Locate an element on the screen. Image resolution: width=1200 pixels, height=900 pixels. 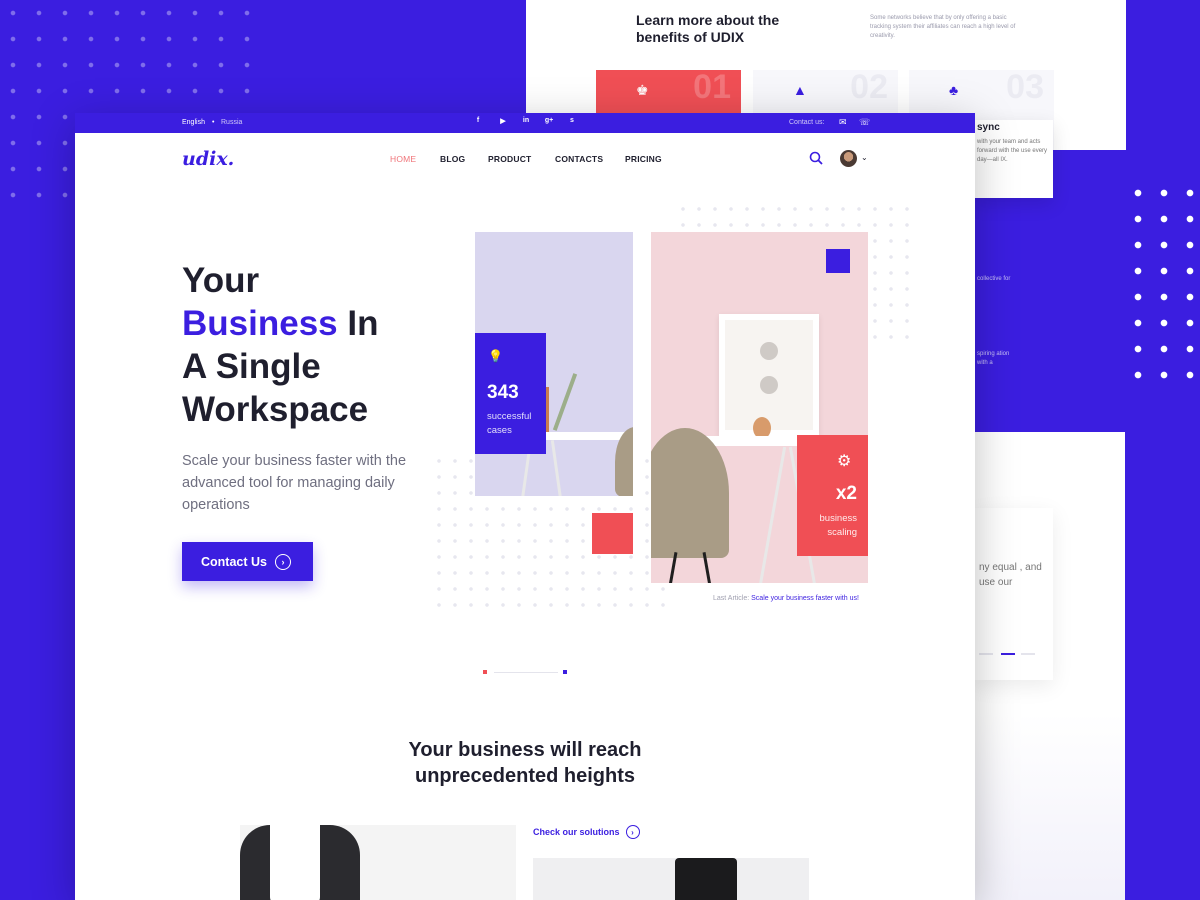
linkedin-icon: in is located at coordinates (526, 120).